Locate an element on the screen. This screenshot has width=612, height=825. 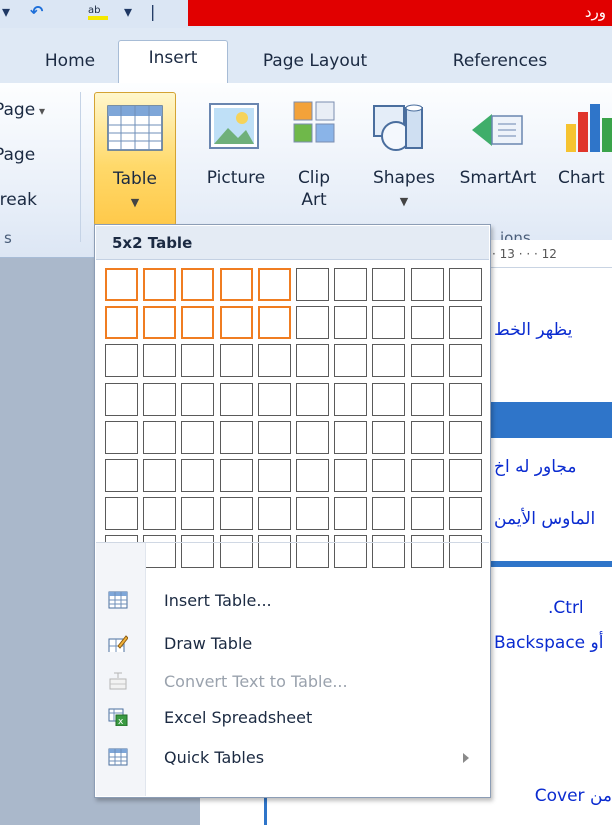
picture-button: Picture is located at coordinates (236, 157).